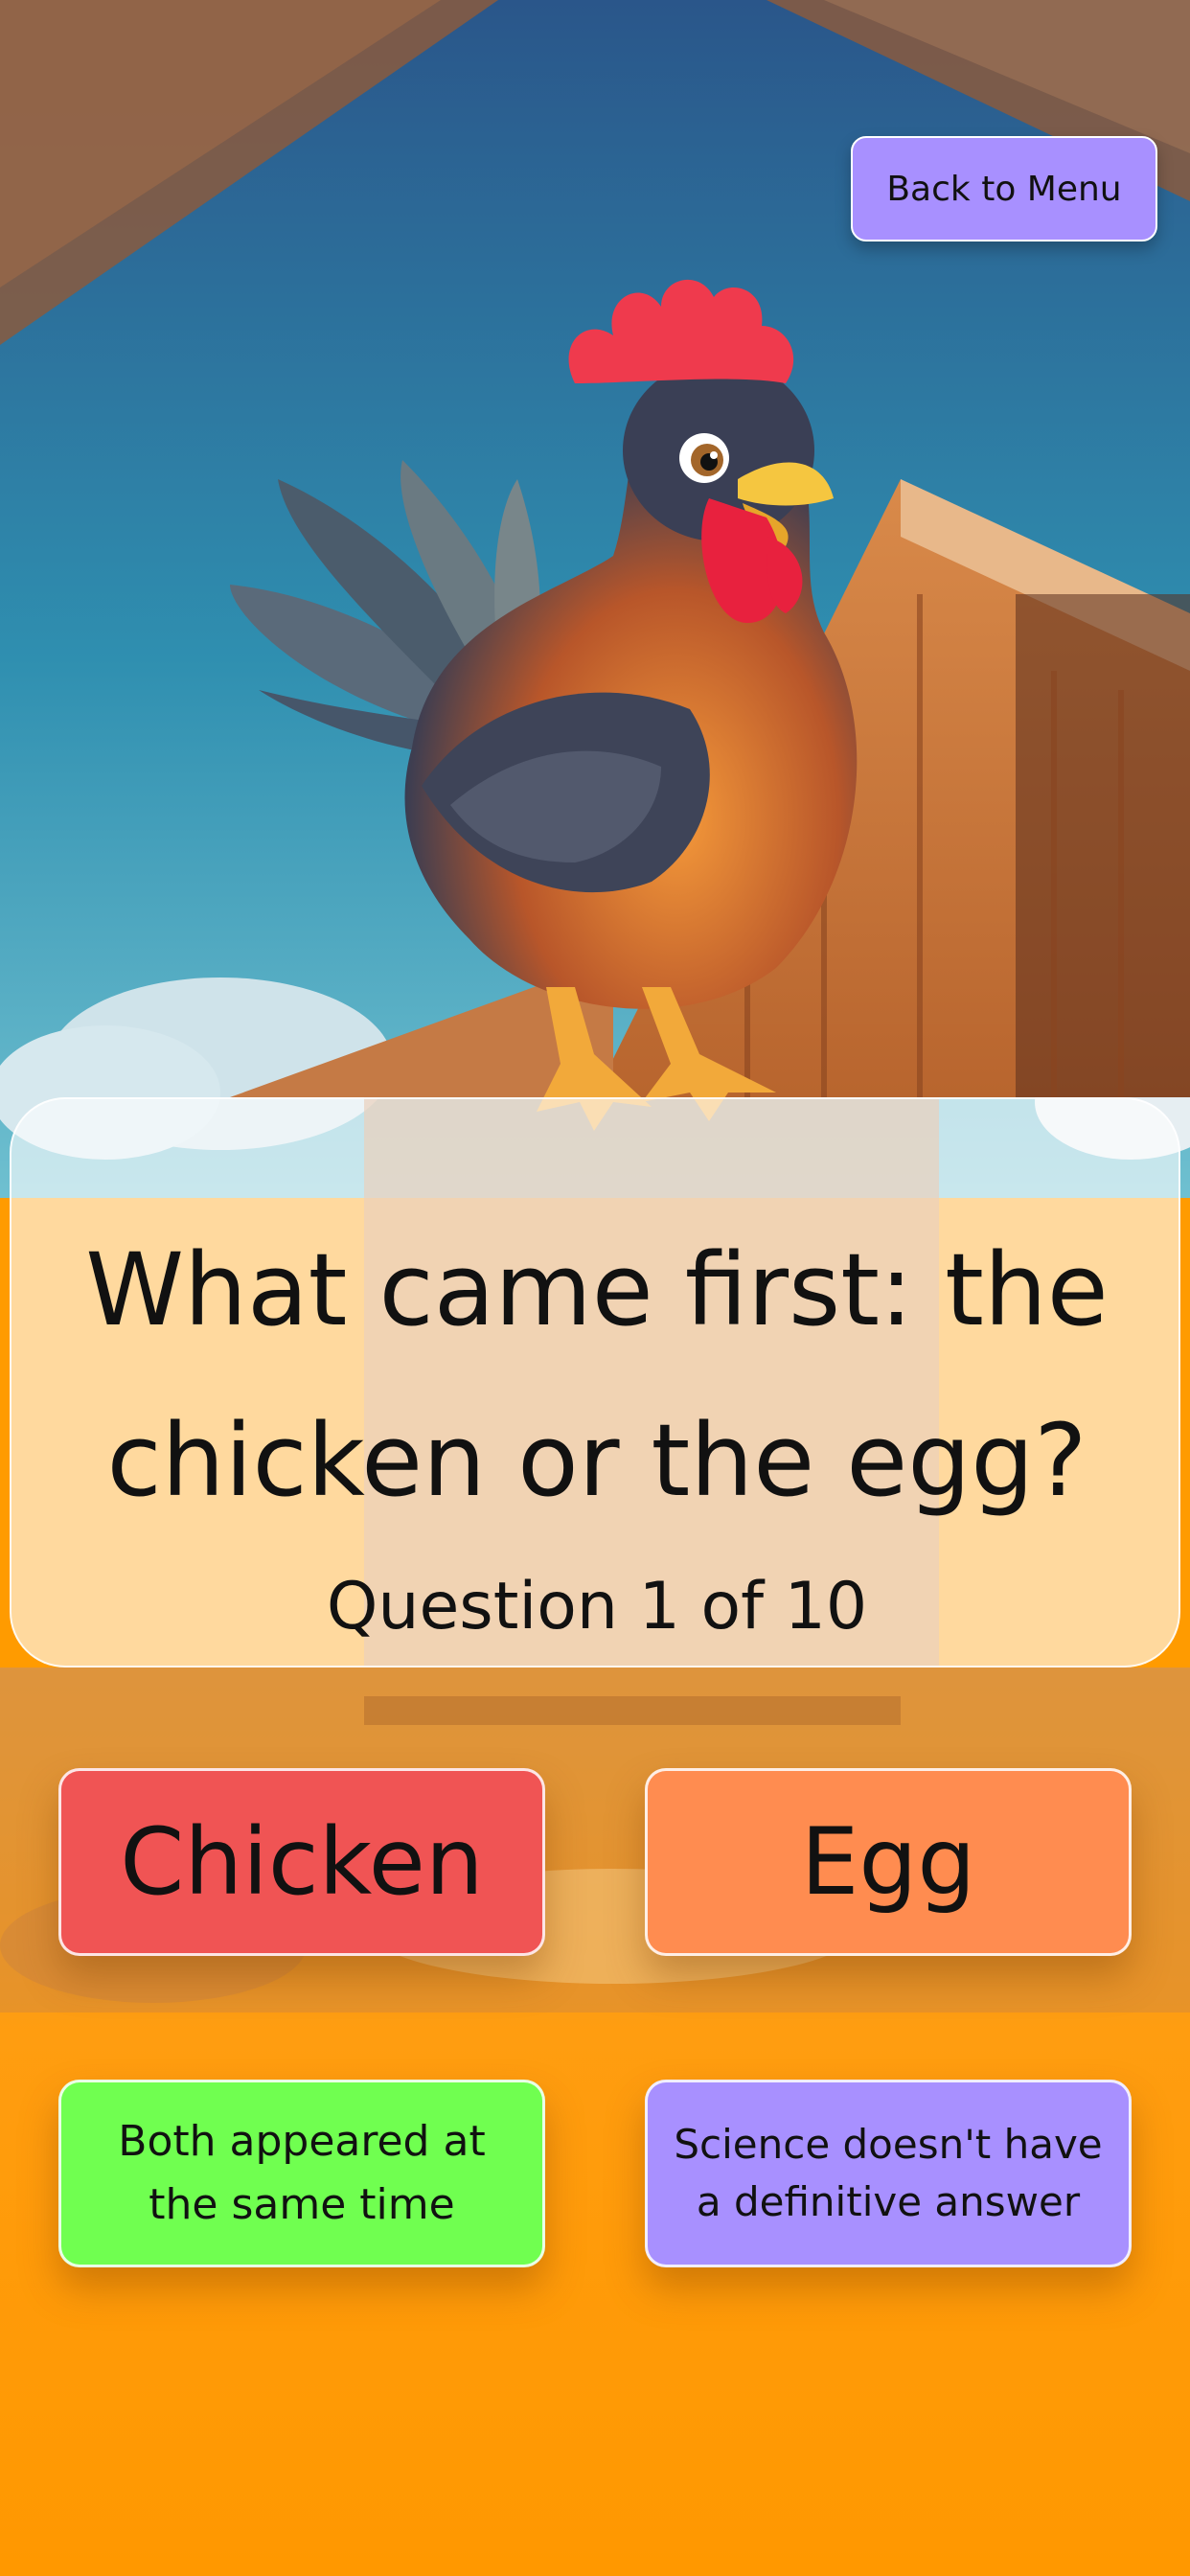 This screenshot has height=2576, width=1190. I want to click on question-text: What came first: the chicken or the egg?, so click(597, 1375).